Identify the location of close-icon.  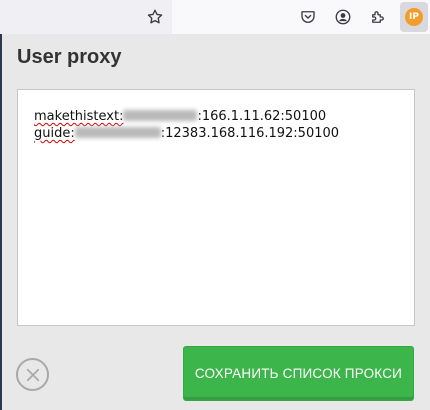
(32, 374).